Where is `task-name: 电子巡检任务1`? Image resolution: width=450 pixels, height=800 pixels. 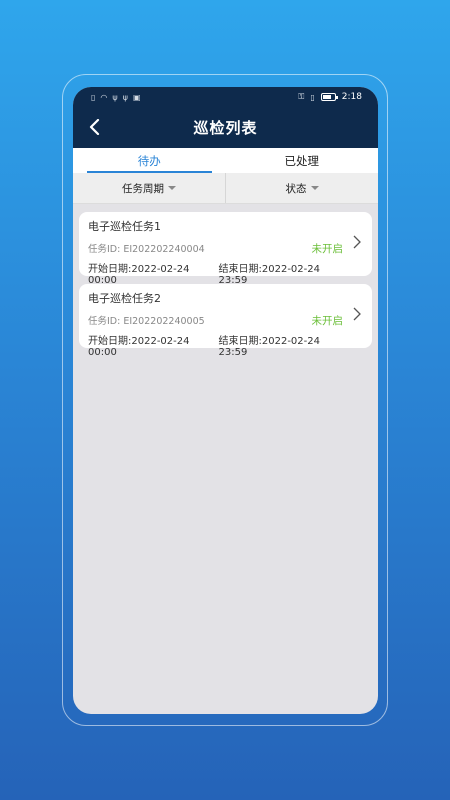
task-name: 电子巡检任务1 is located at coordinates (124, 226).